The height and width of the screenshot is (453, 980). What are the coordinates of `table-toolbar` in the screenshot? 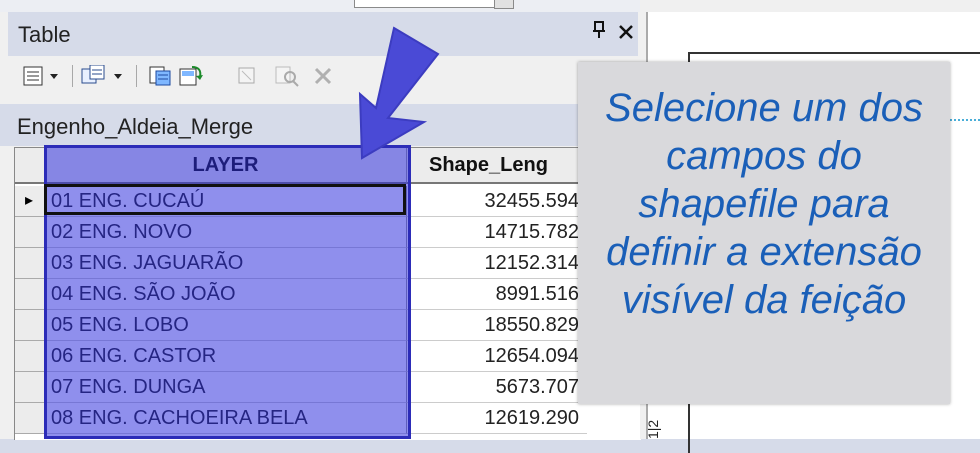 It's located at (323, 77).